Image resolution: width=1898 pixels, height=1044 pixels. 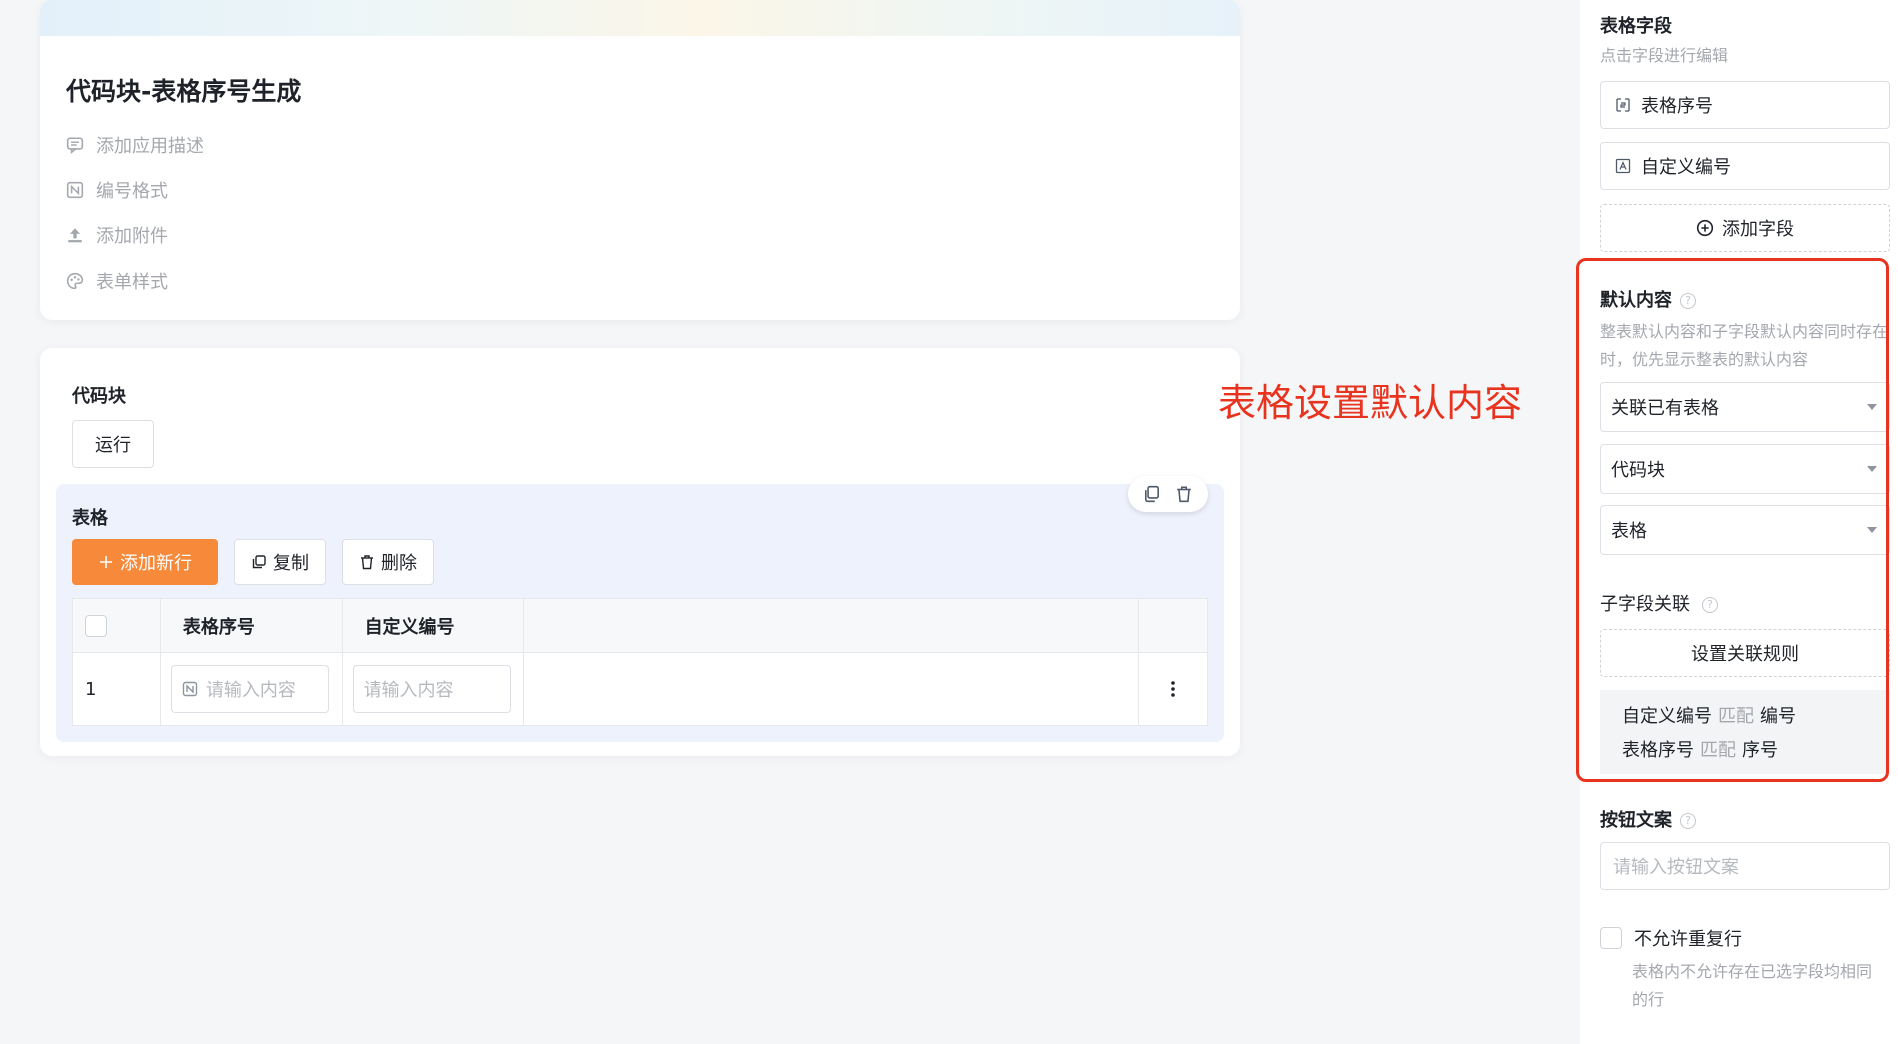 I want to click on add-field-button: 添加字段, so click(x=1745, y=228).